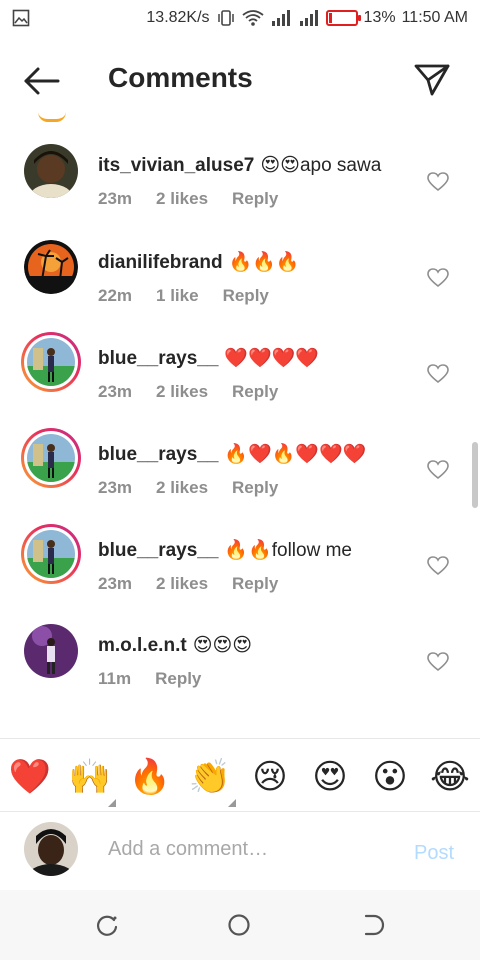 This screenshot has width=480, height=960. I want to click on gallery-icon, so click(21, 18).